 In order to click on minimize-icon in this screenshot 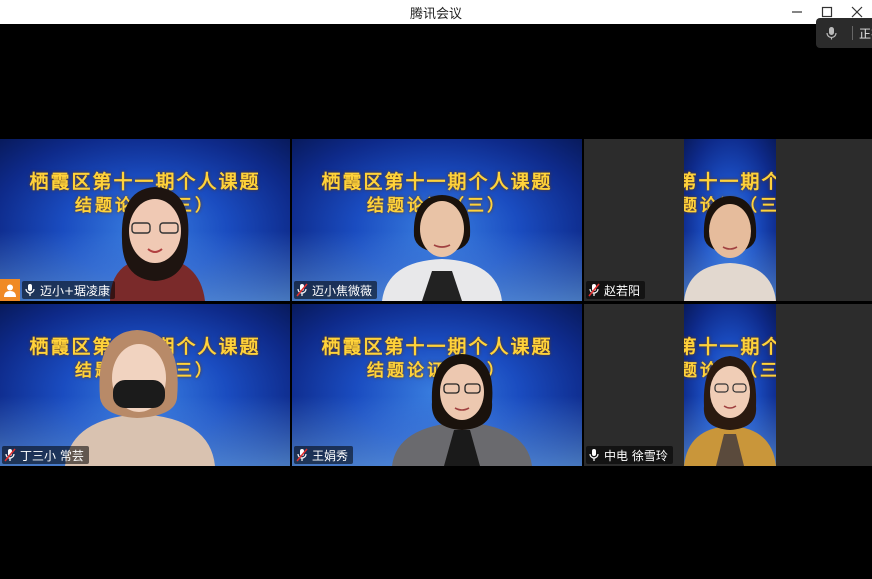, I will do `click(797, 12)`.